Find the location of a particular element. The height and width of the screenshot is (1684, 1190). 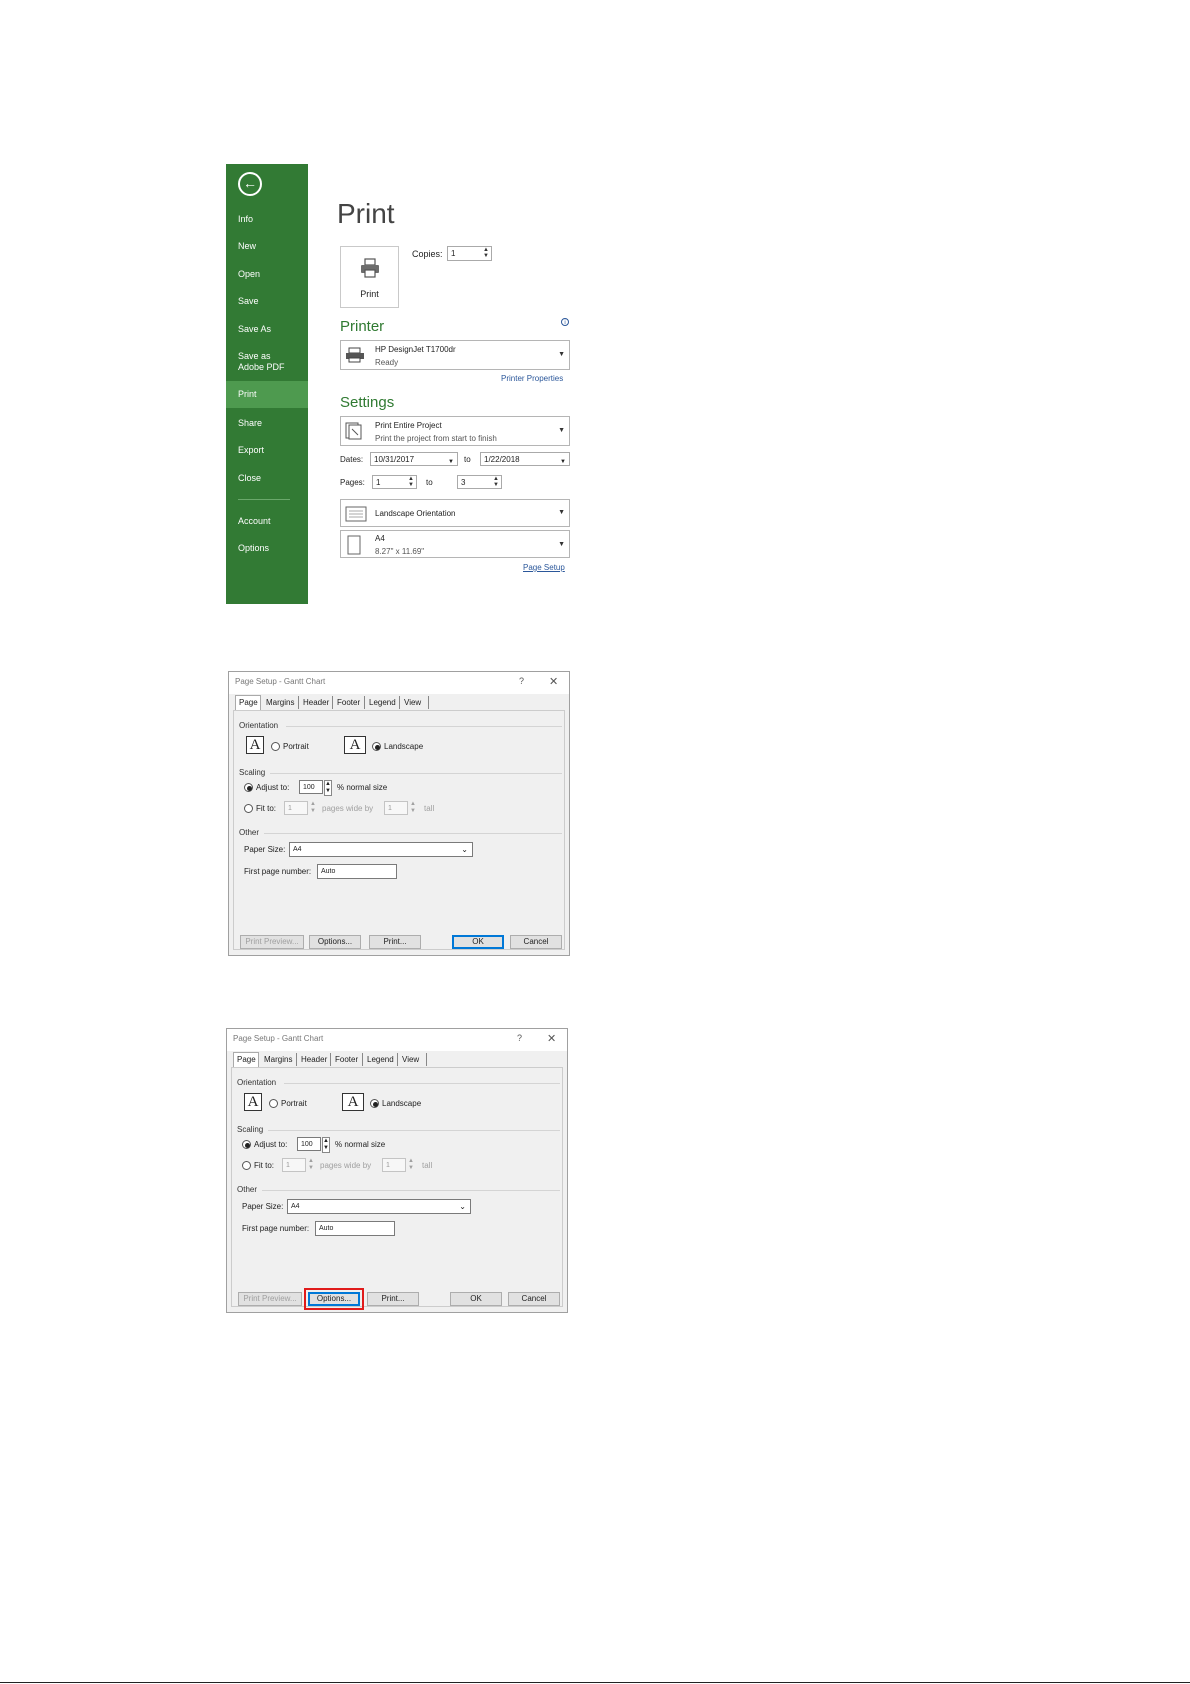

page-to-spinner: 3 ▲ ▼ is located at coordinates (479, 482).